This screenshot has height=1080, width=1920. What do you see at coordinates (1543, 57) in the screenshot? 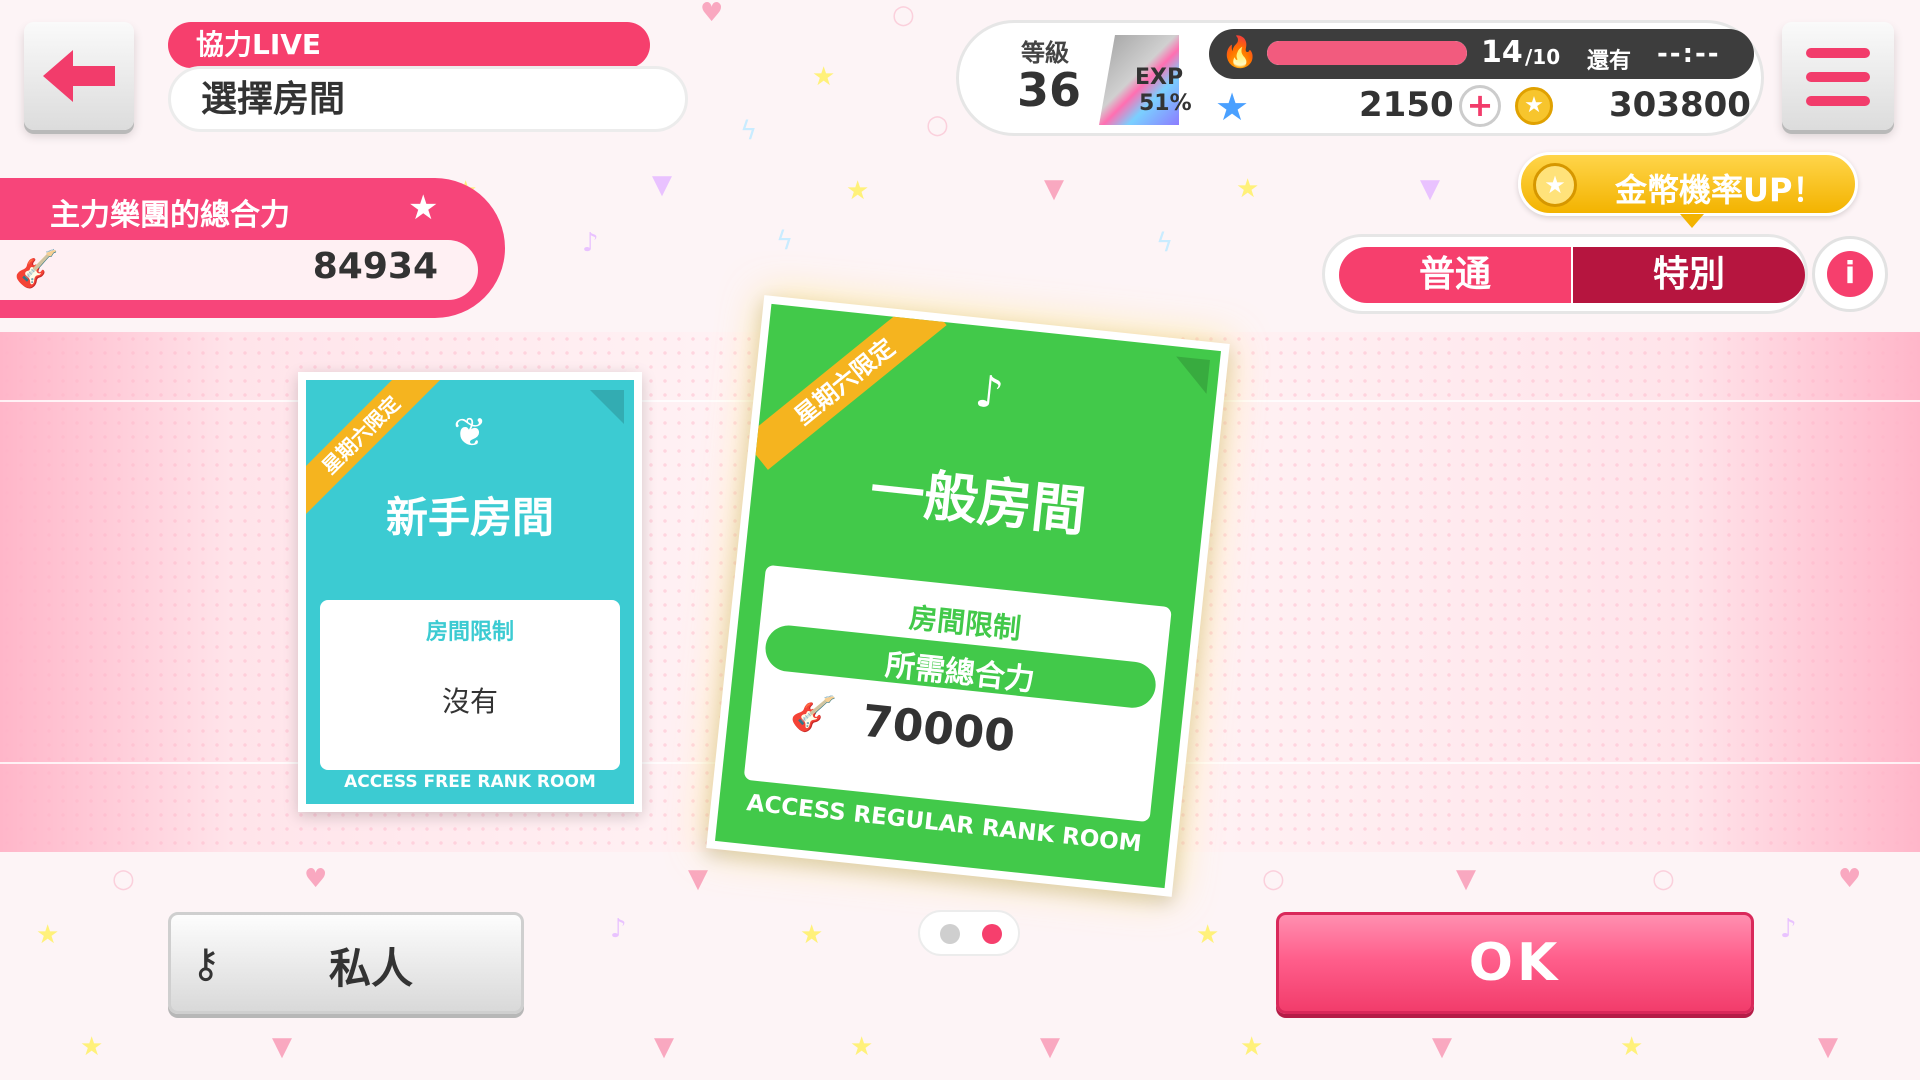
I see `stamina-max: /10` at bounding box center [1543, 57].